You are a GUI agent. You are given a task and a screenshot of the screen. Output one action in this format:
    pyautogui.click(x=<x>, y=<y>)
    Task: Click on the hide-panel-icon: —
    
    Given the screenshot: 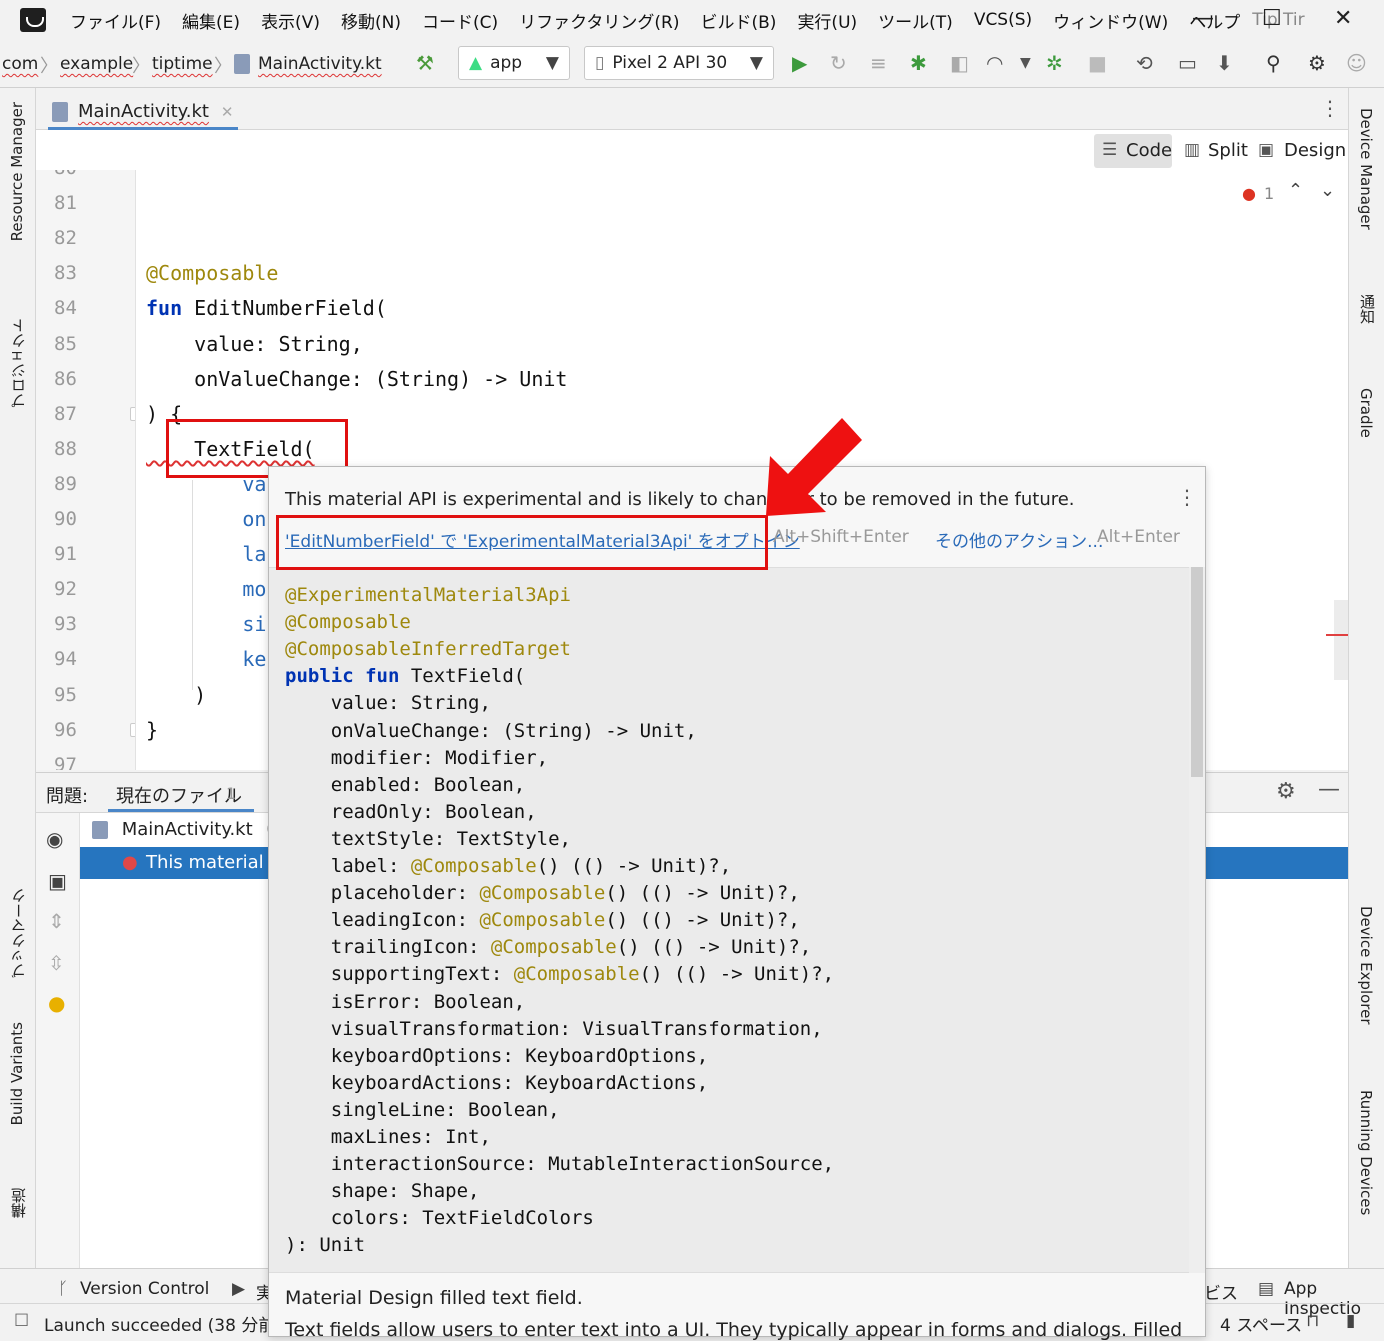 What is the action you would take?
    pyautogui.click(x=1329, y=789)
    